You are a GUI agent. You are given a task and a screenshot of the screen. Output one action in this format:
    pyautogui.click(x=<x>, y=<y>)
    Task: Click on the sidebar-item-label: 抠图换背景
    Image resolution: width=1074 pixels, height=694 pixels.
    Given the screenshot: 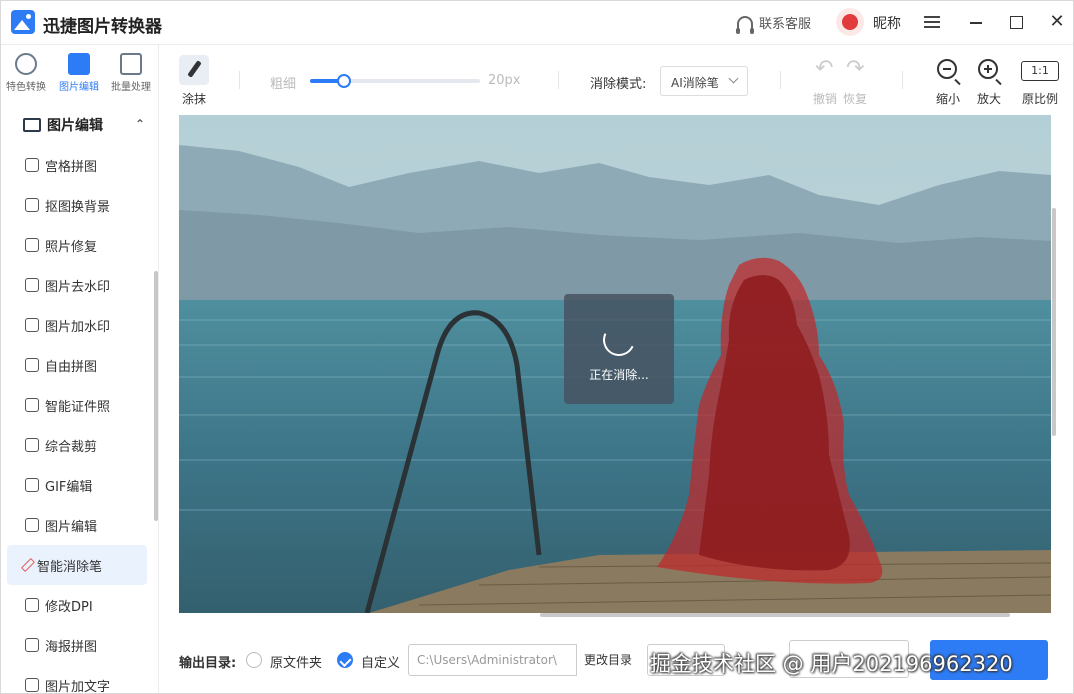 What is the action you would take?
    pyautogui.click(x=78, y=207)
    